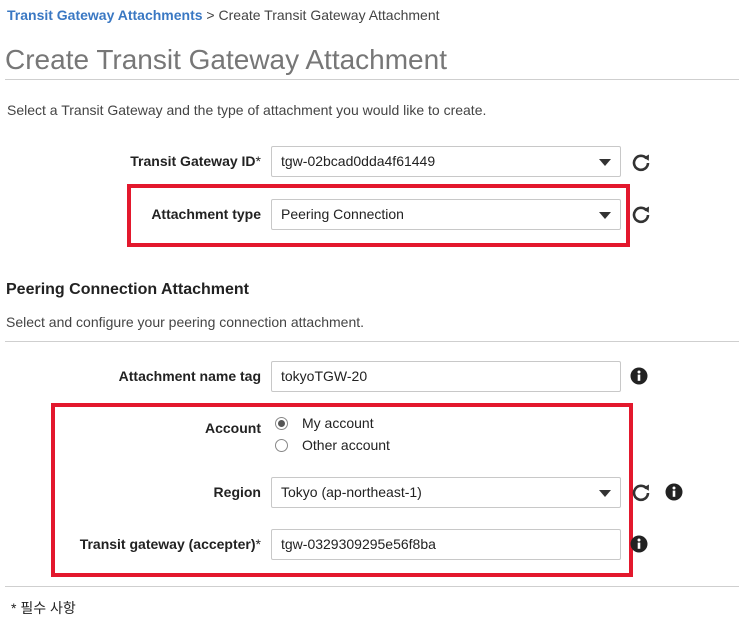 This screenshot has height=637, width=739. I want to click on account-option-label: Other account, so click(346, 445).